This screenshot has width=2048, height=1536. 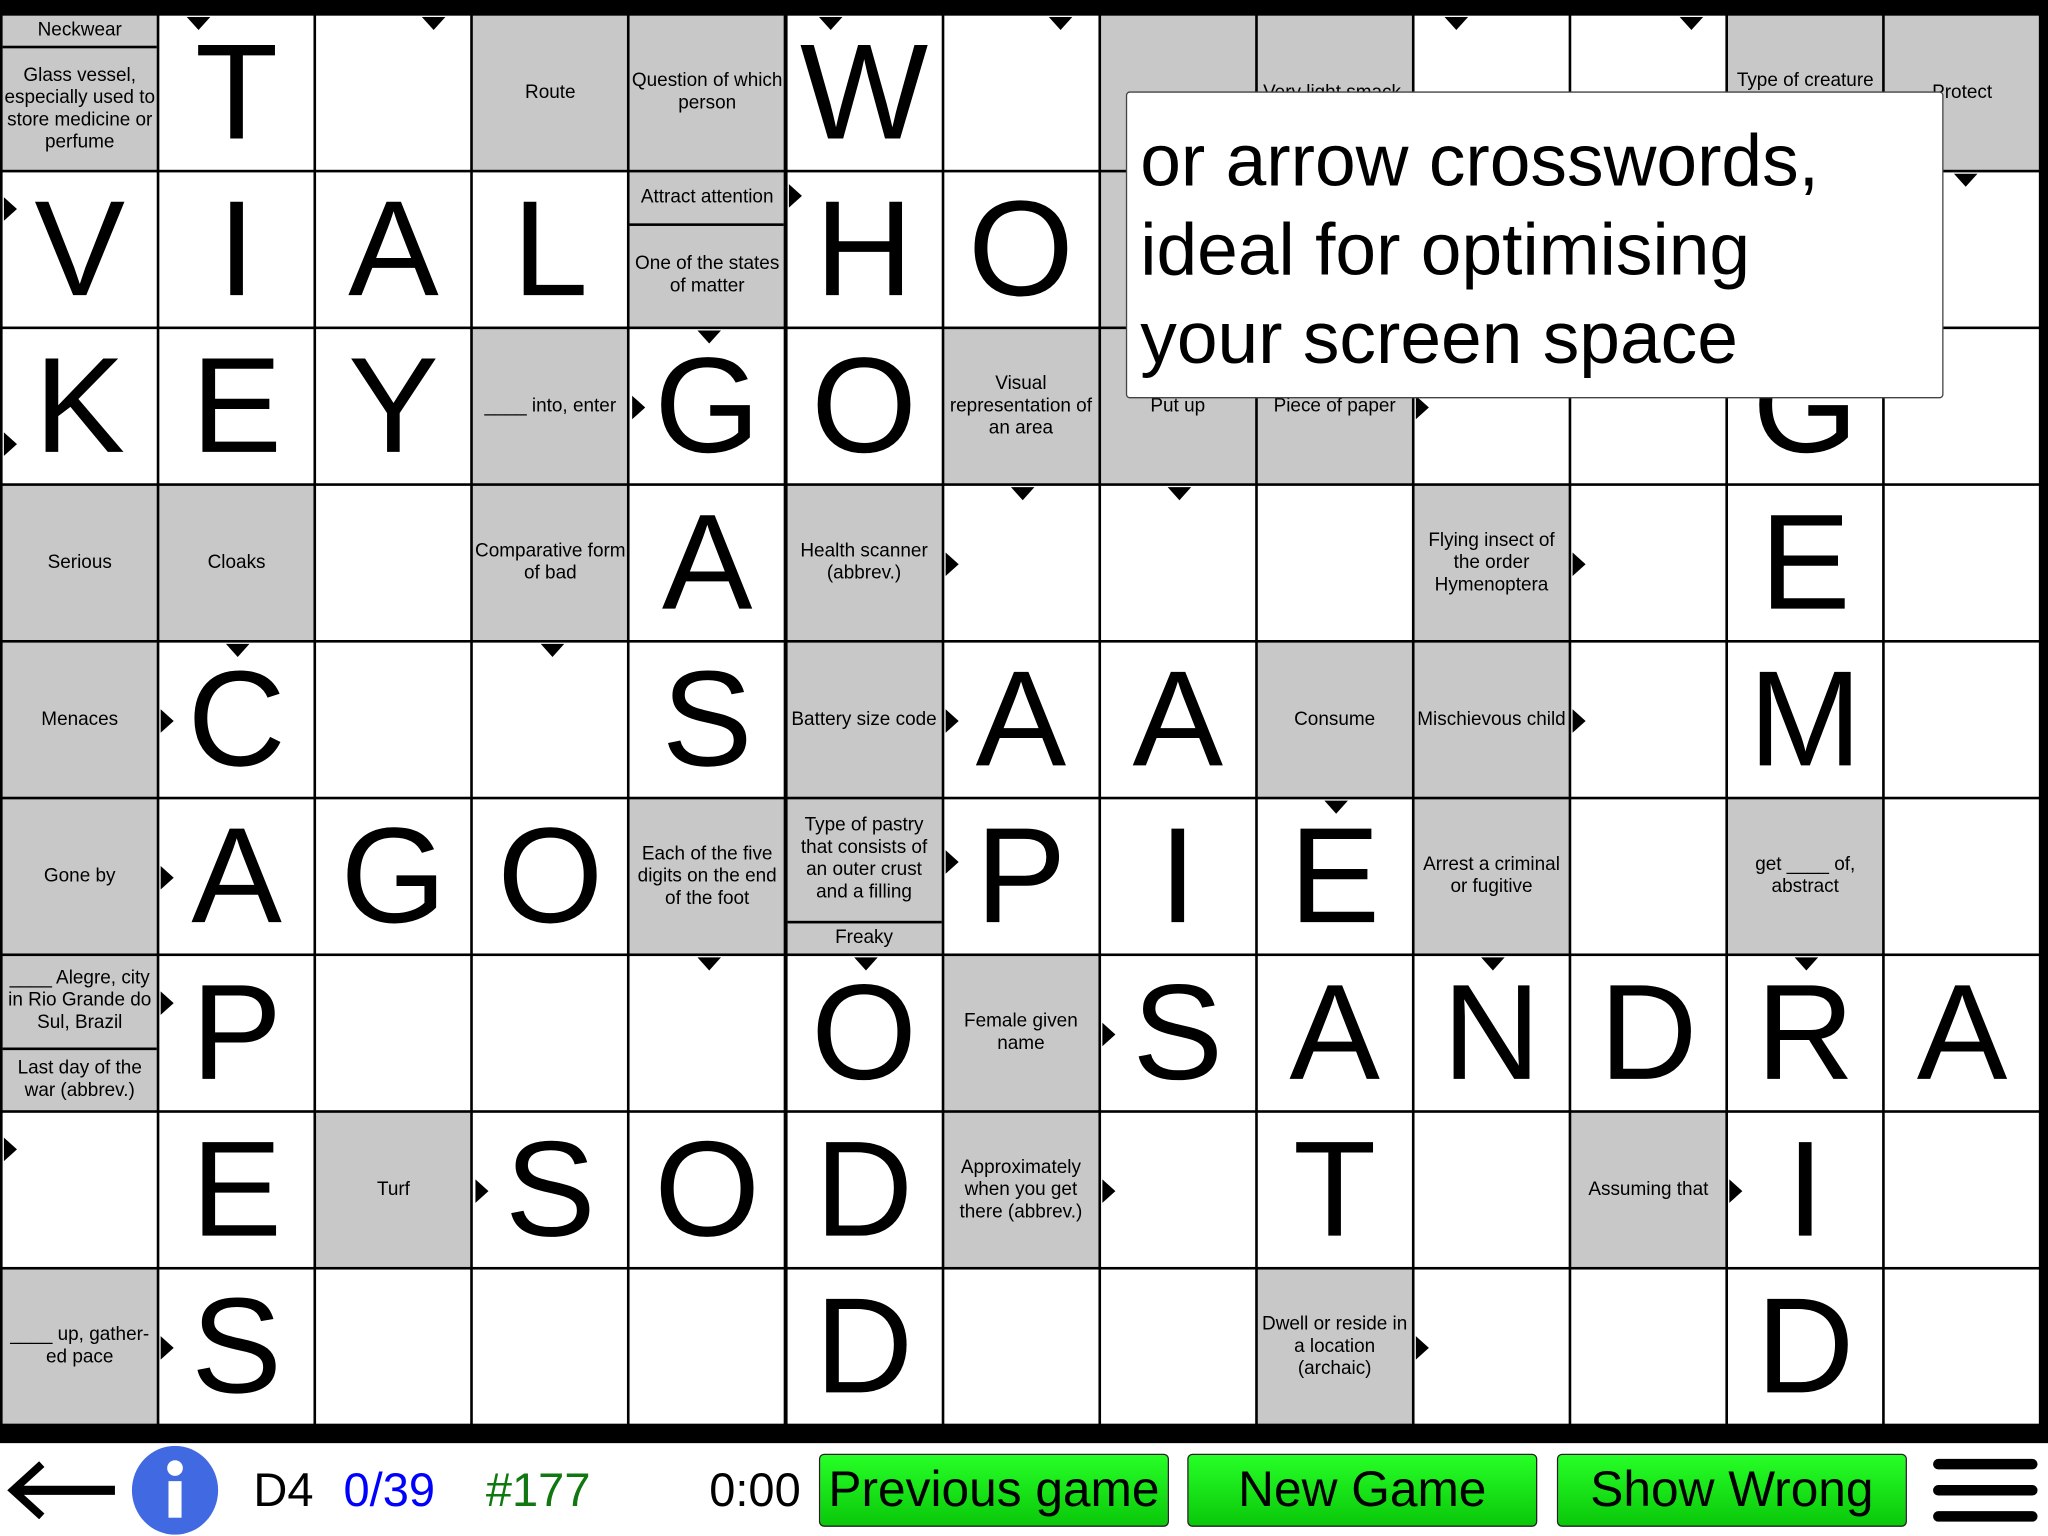 I want to click on answer-cell: M, so click(x=1805, y=719).